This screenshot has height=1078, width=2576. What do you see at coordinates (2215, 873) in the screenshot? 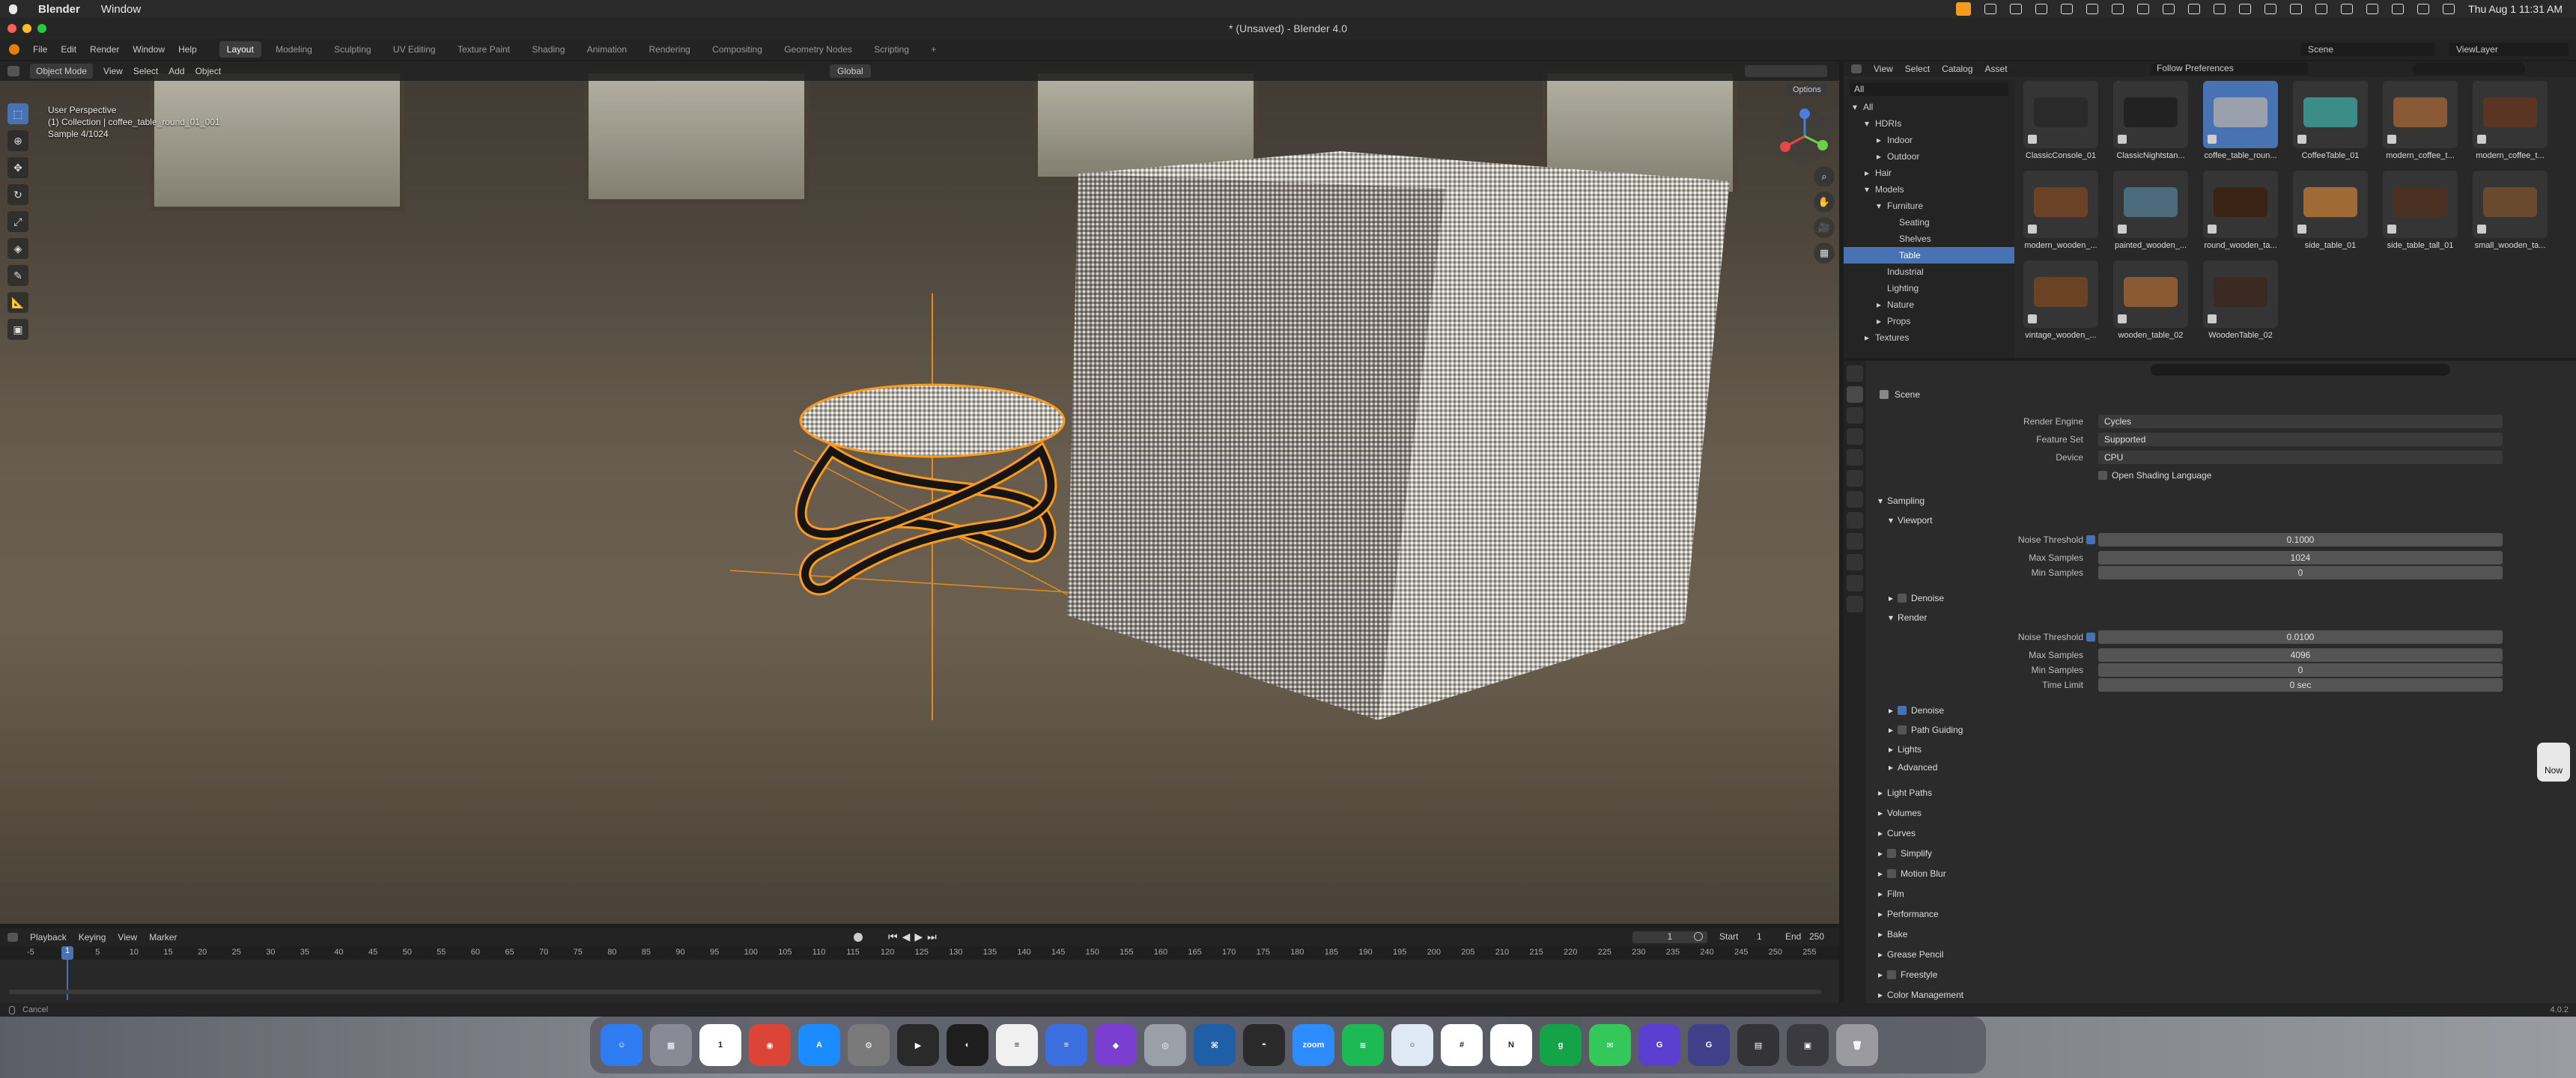
I see `panel-motion-blur: ▸ Motion Blur` at bounding box center [2215, 873].